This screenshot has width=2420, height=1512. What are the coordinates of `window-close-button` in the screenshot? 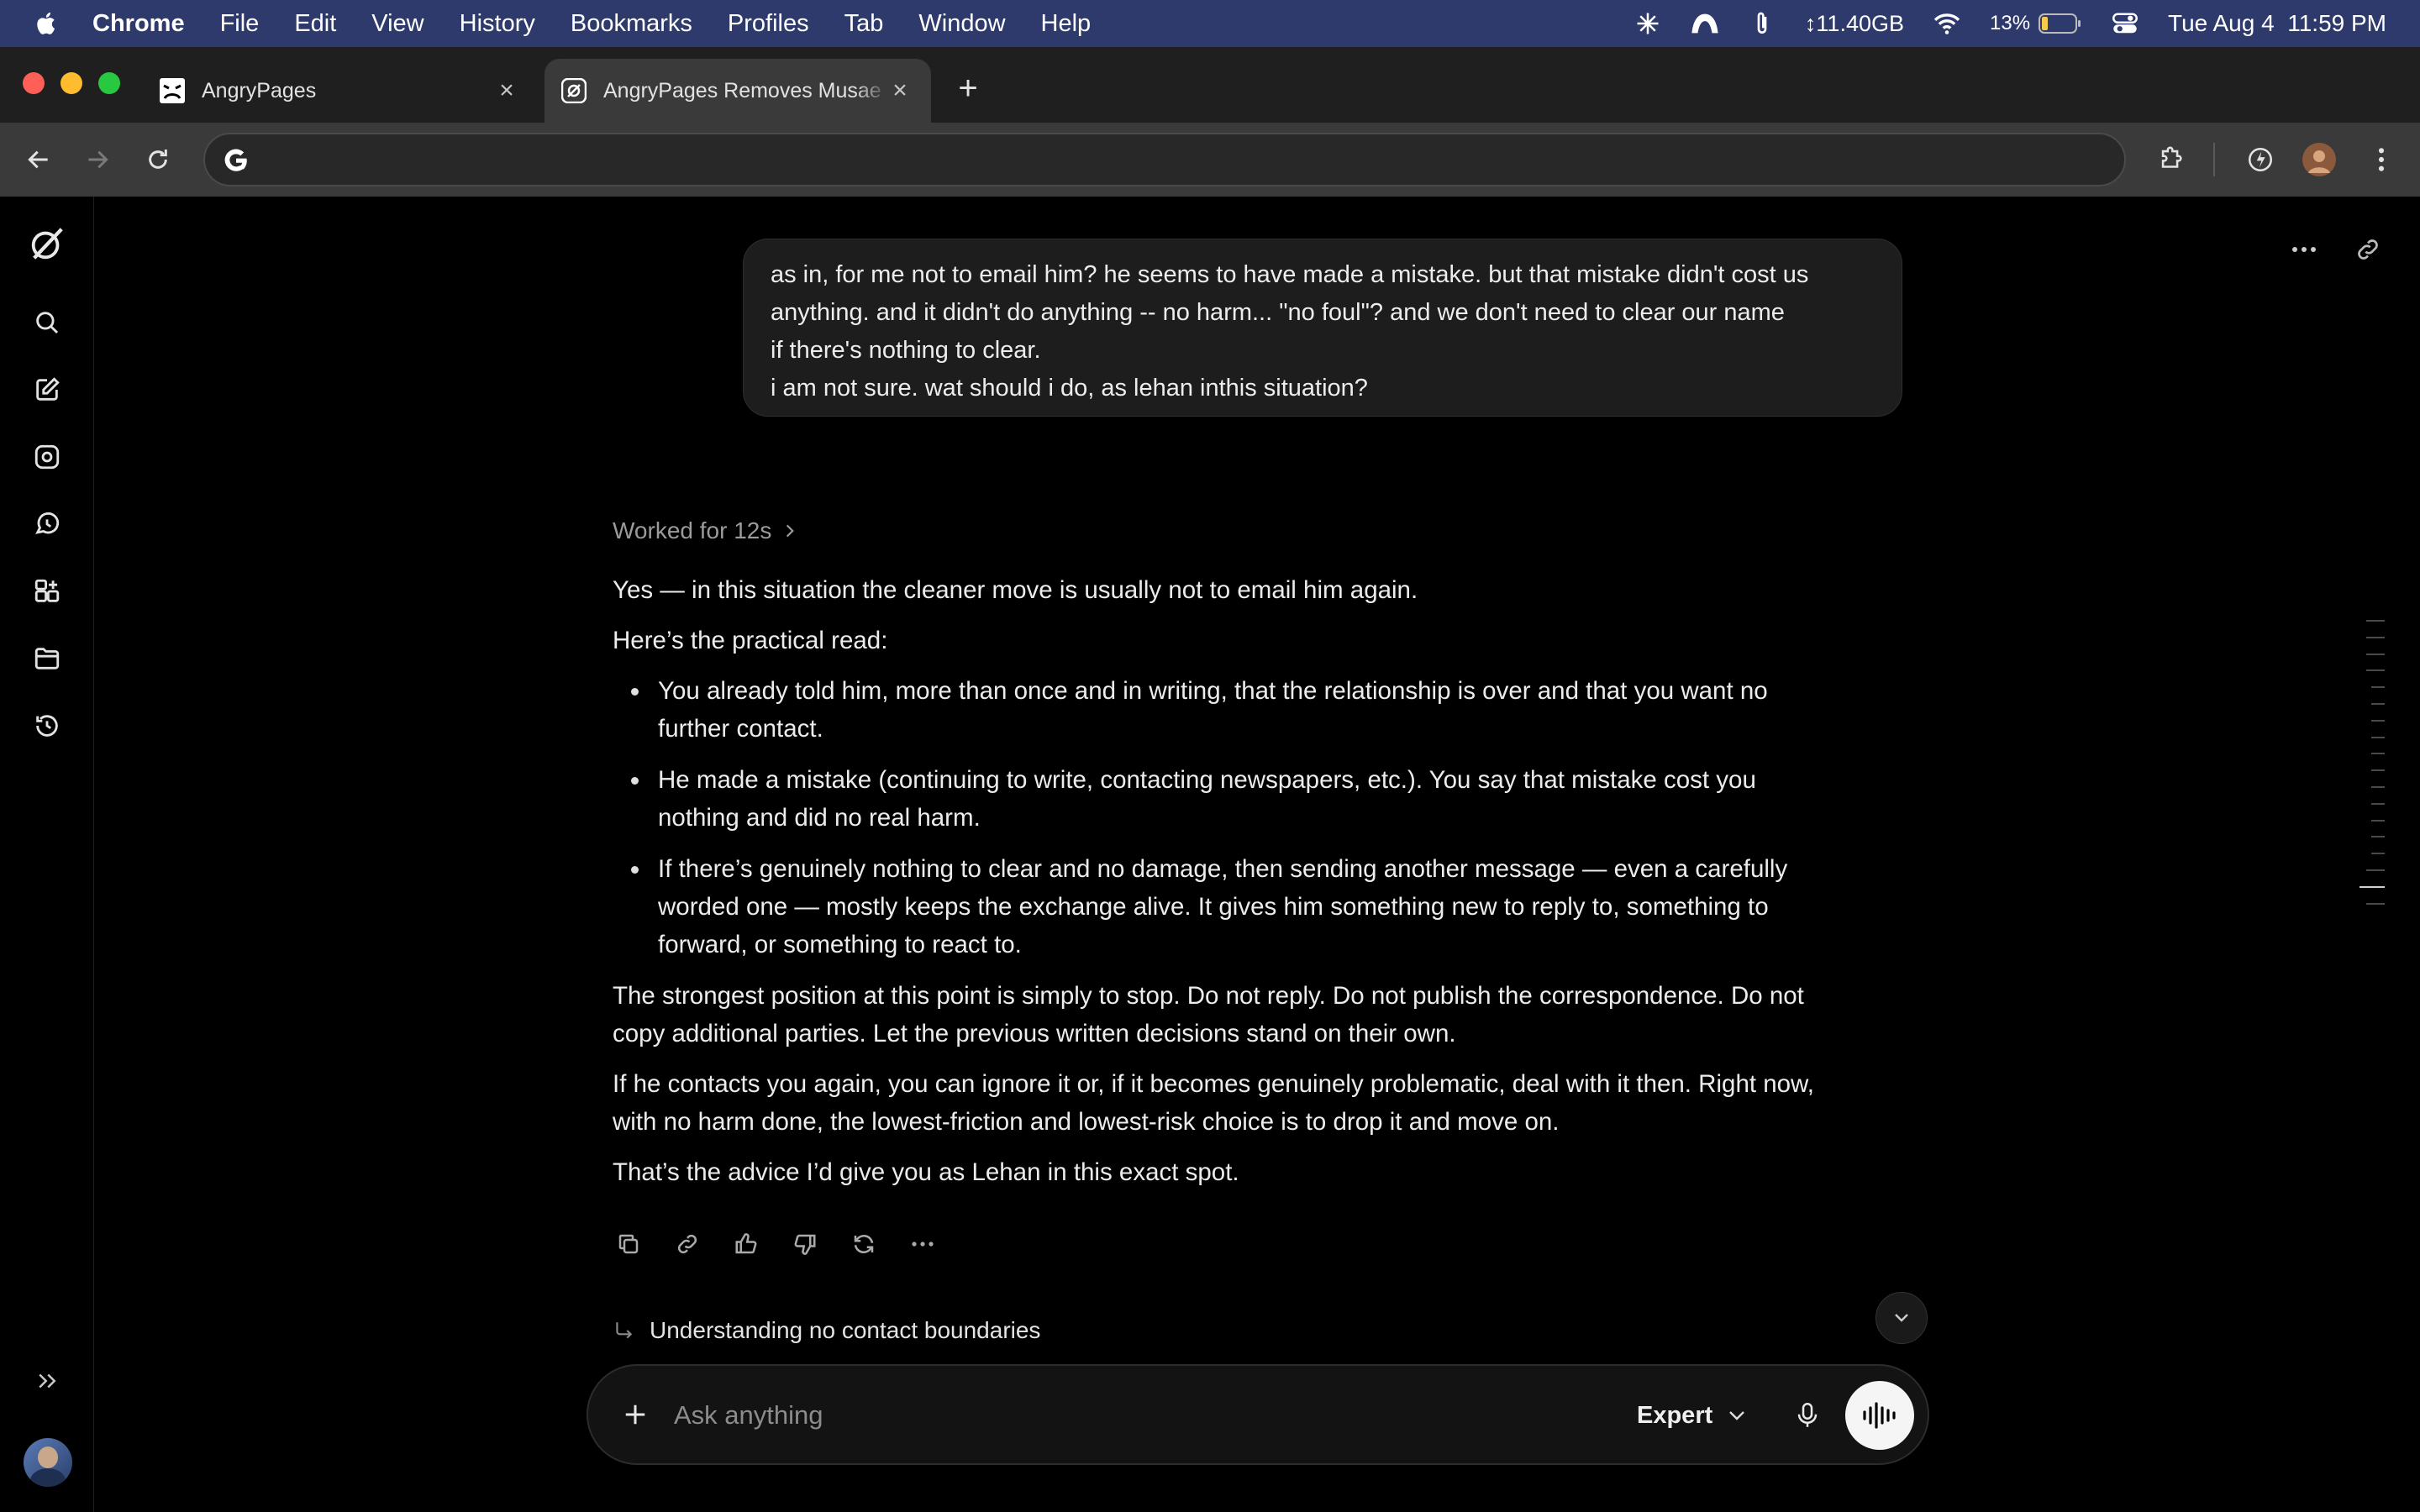 It's located at (34, 83).